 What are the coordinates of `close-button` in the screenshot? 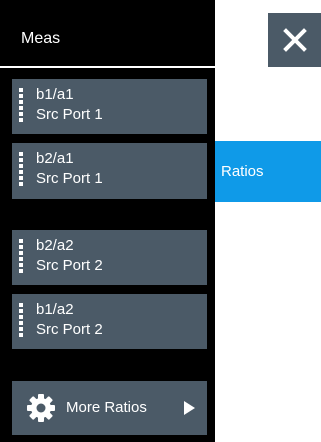 It's located at (294, 40).